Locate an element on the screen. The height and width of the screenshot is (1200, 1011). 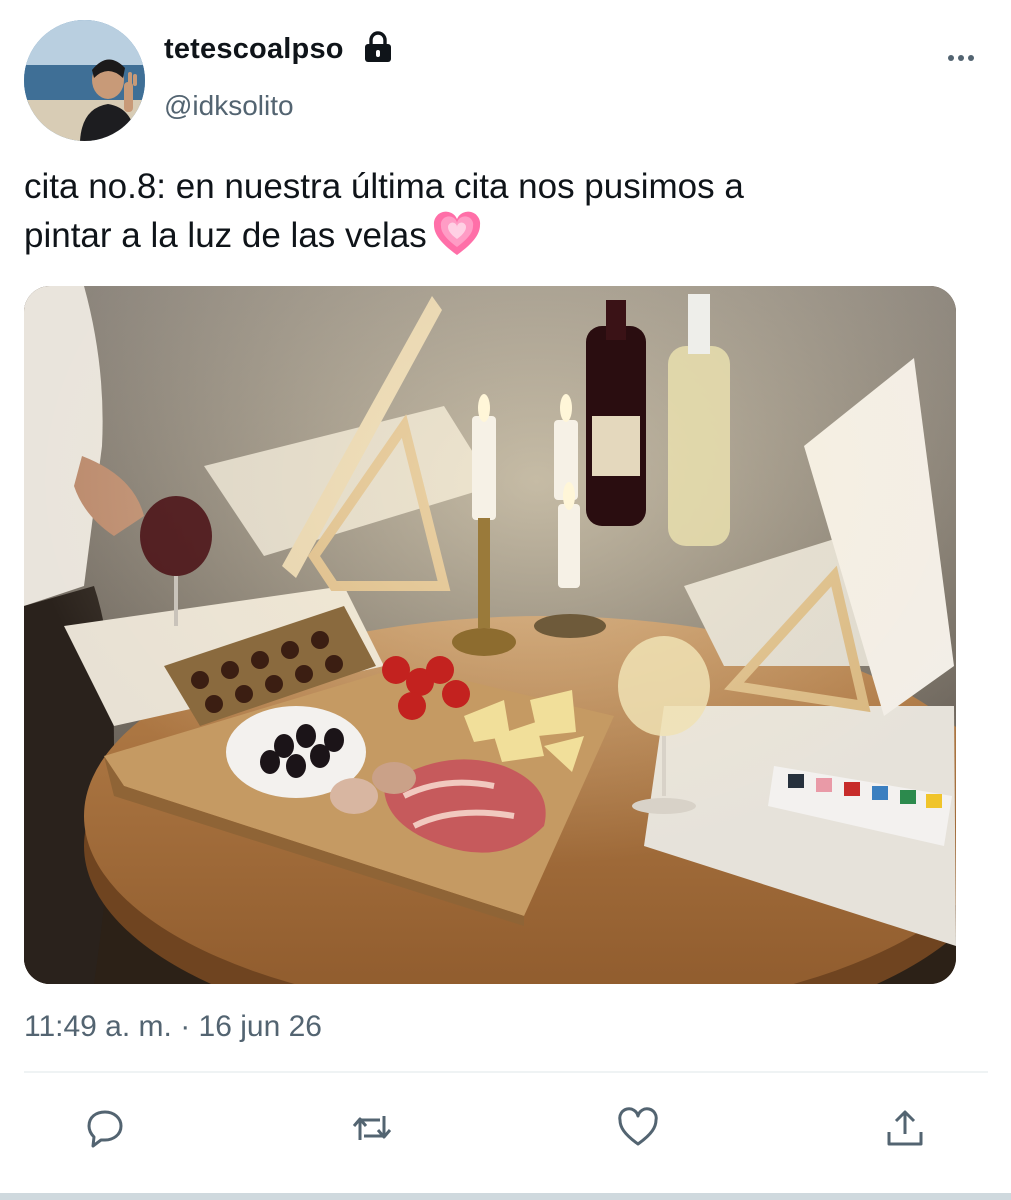
retweet-arrows-icon is located at coordinates (372, 1128).